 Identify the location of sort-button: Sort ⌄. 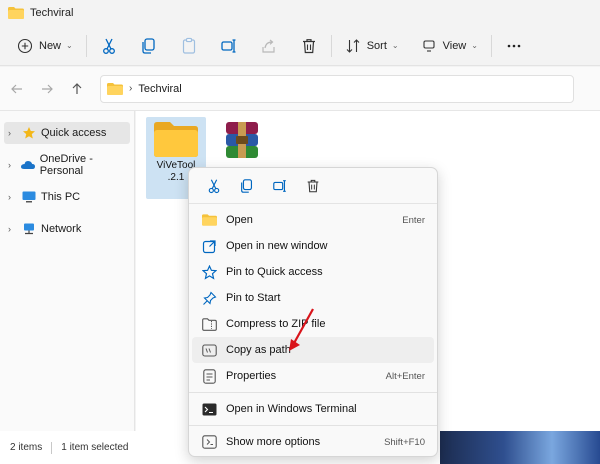
(372, 46).